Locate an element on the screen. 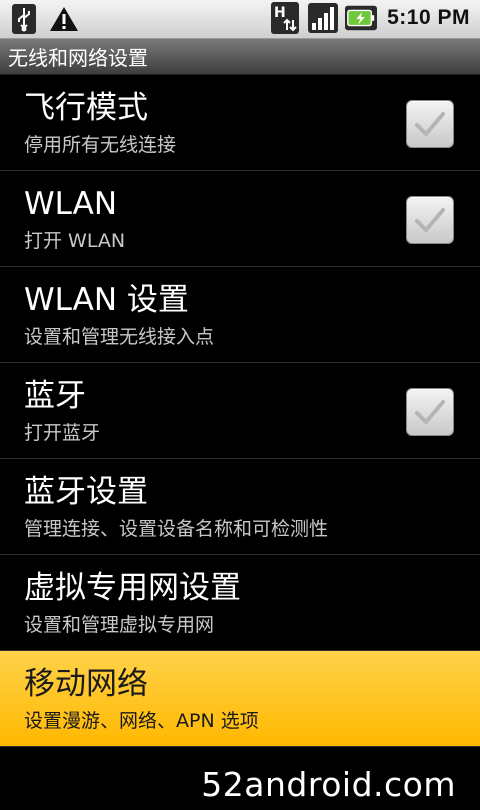 This screenshot has width=480, height=810. status-bar: H 5:10 PM is located at coordinates (240, 19).